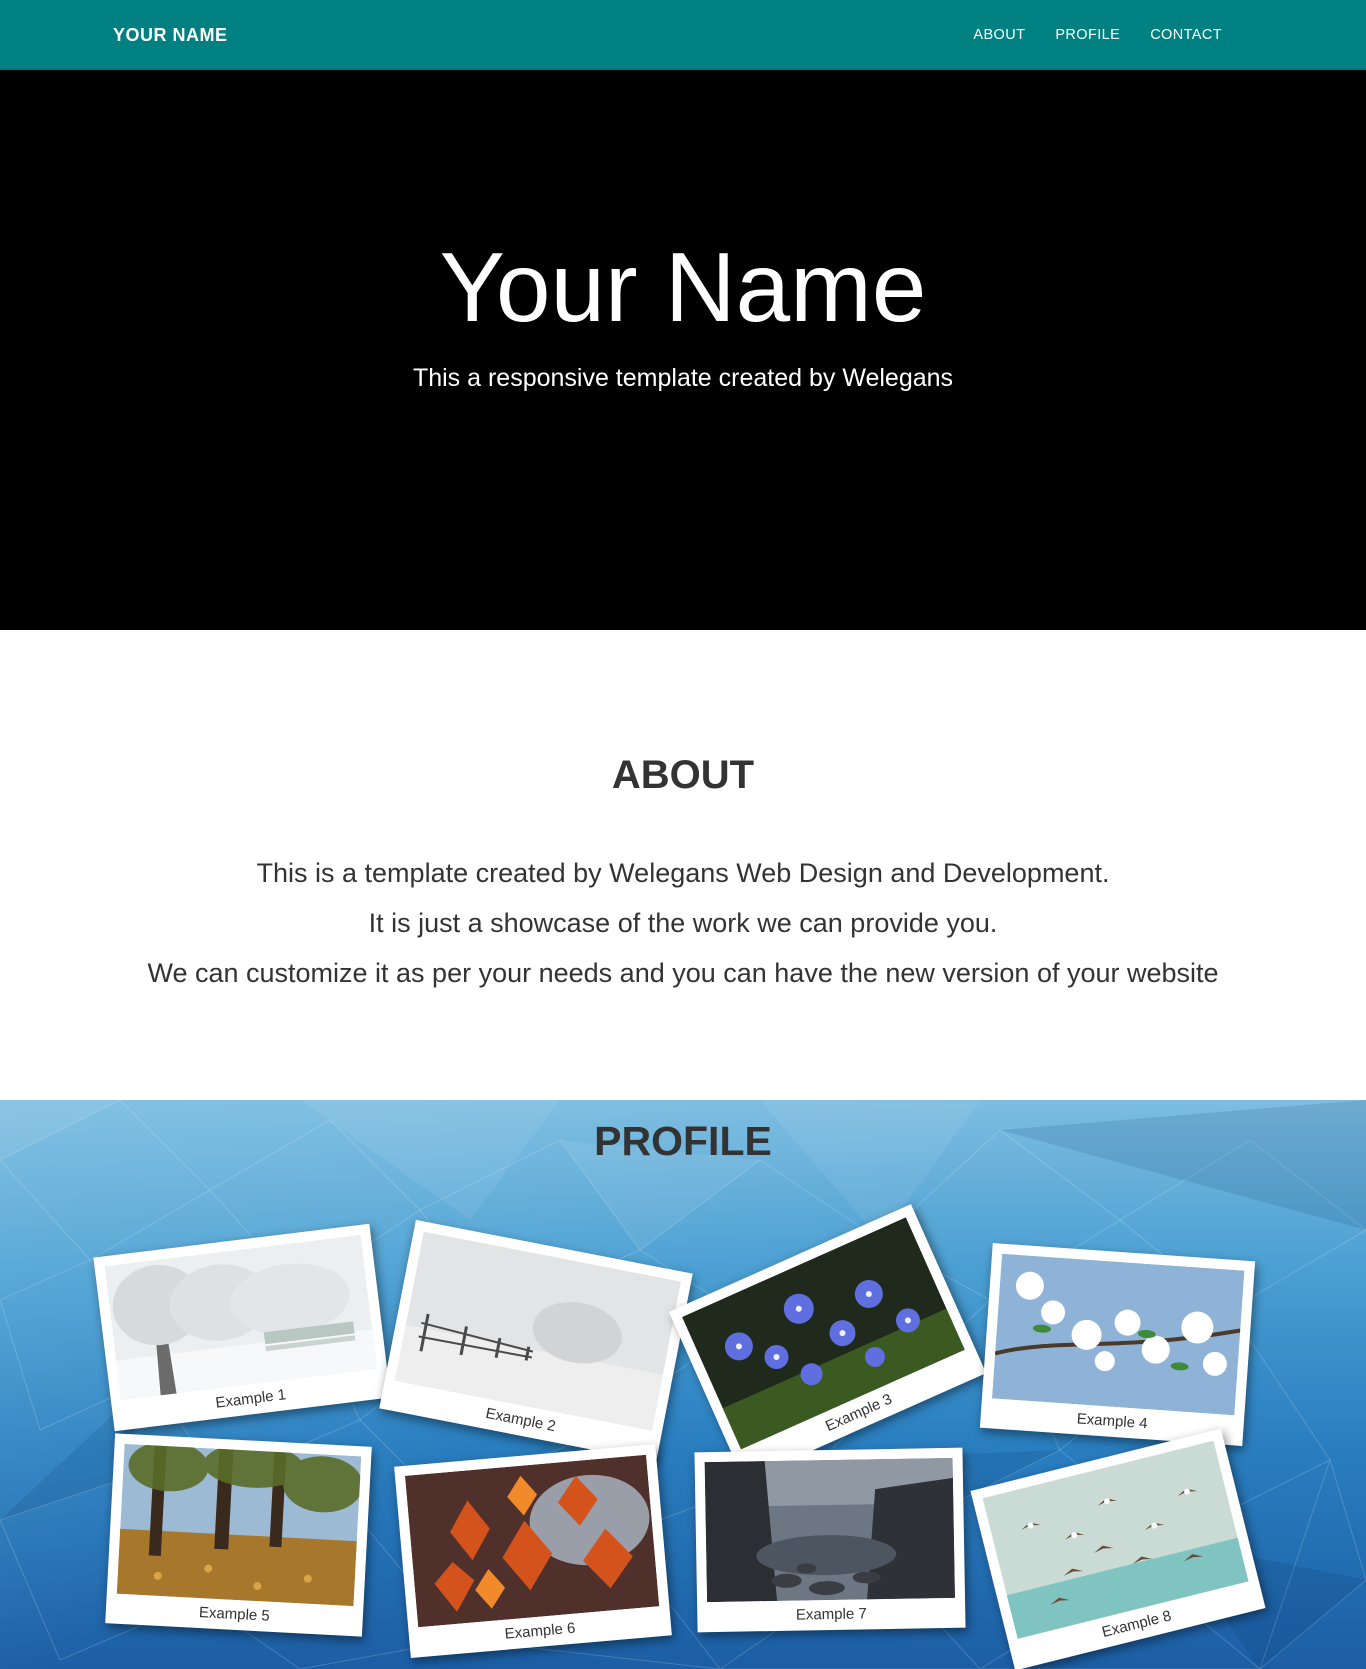 The width and height of the screenshot is (1366, 1669). I want to click on nav-about: ABOUT, so click(999, 35).